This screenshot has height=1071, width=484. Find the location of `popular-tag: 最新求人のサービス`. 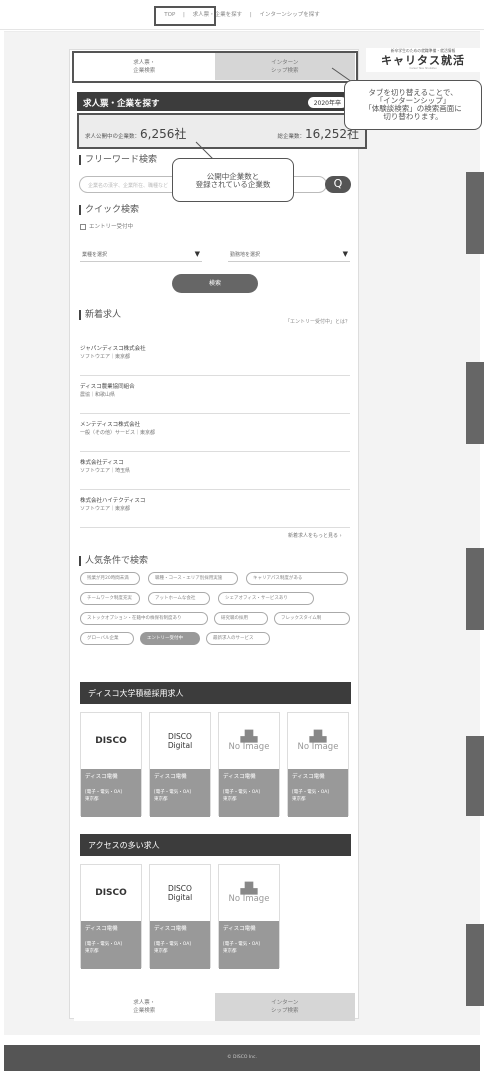

popular-tag: 最新求人のサービス is located at coordinates (238, 638).